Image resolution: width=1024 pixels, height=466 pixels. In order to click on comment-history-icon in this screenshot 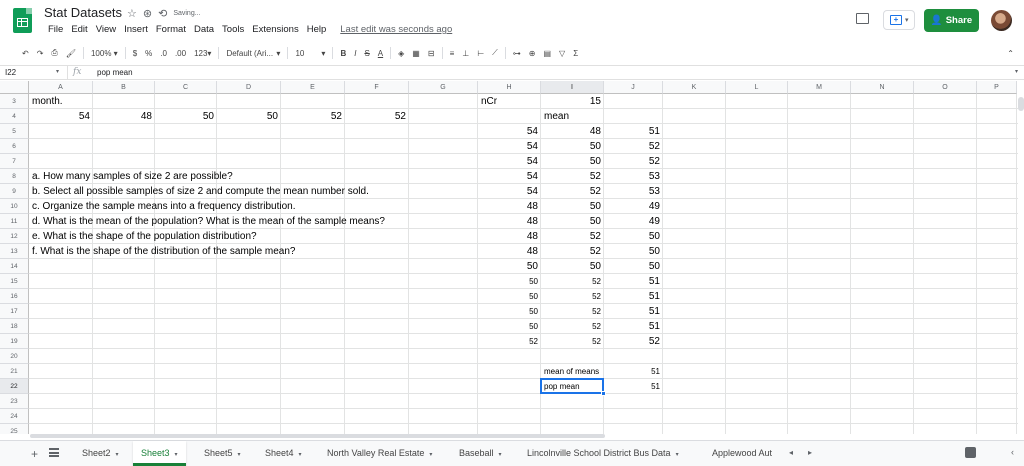, I will do `click(862, 18)`.